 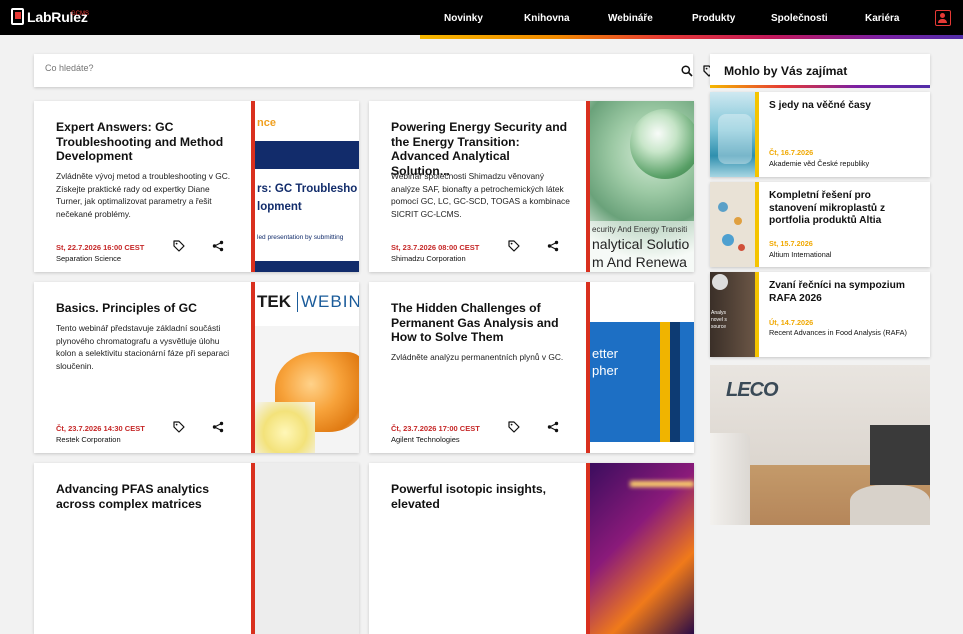 What do you see at coordinates (605, 370) in the screenshot?
I see `thumb-text: pher` at bounding box center [605, 370].